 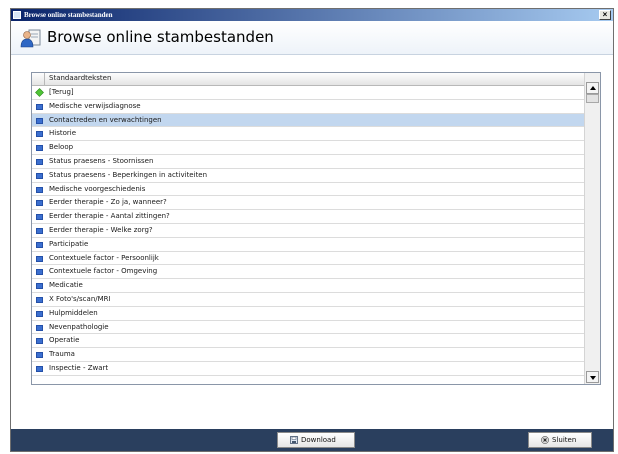 What do you see at coordinates (308, 190) in the screenshot?
I see `list-item: Medische voorgeschiedenis` at bounding box center [308, 190].